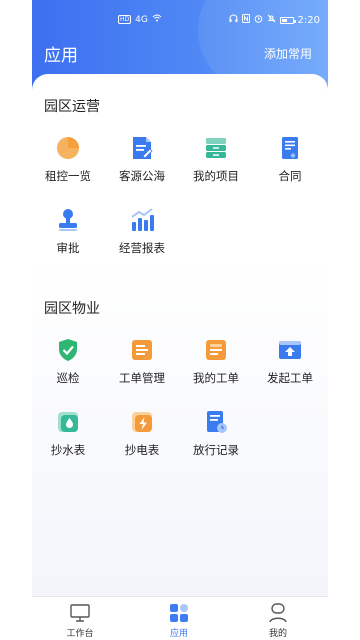  Describe the element at coordinates (68, 438) in the screenshot. I see `app-water-meter: 抄水表` at that location.